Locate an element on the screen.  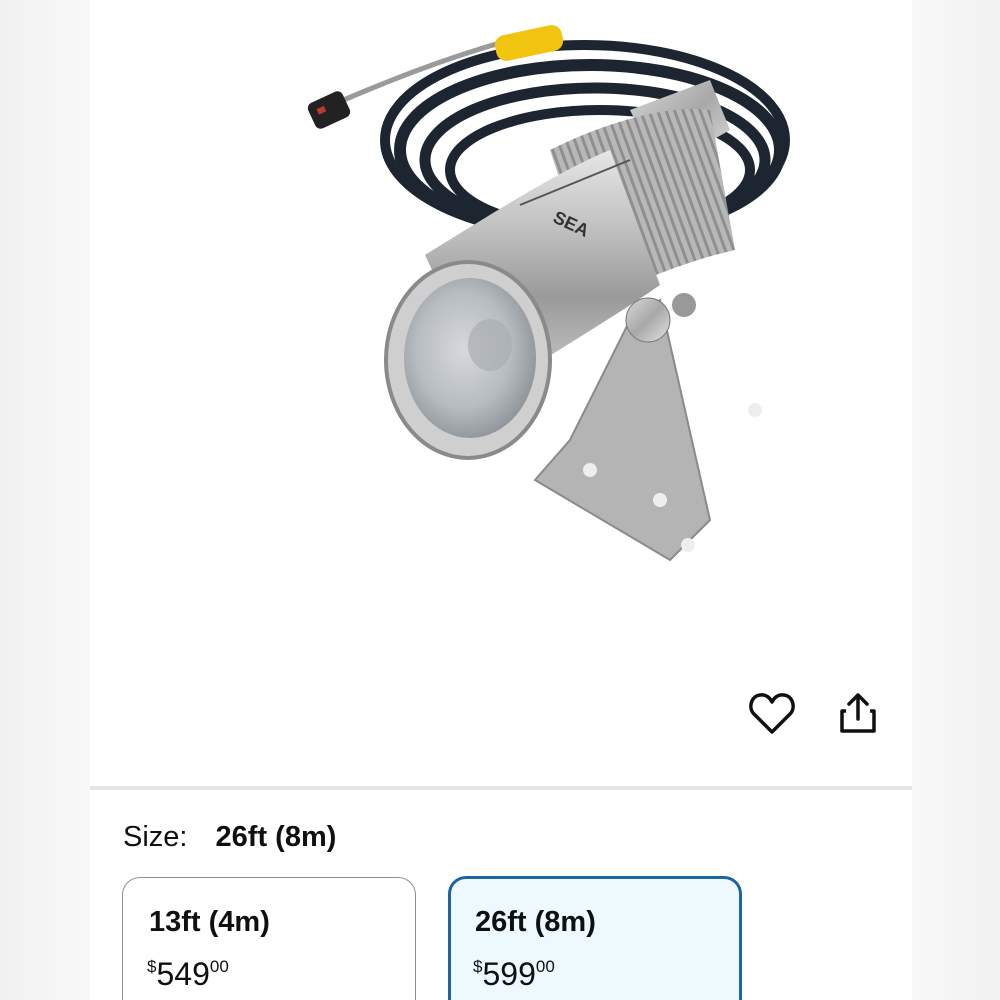
wishlist-button is located at coordinates (772, 714).